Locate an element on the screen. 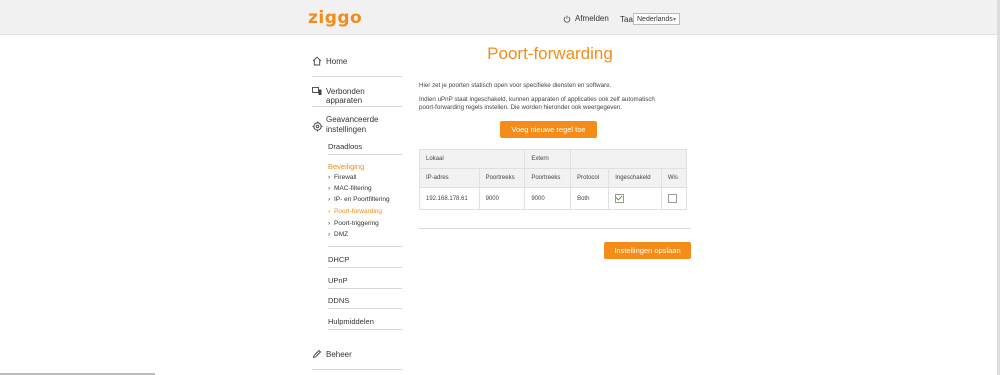  language-selected-value: Nederlands is located at coordinates (655, 19).